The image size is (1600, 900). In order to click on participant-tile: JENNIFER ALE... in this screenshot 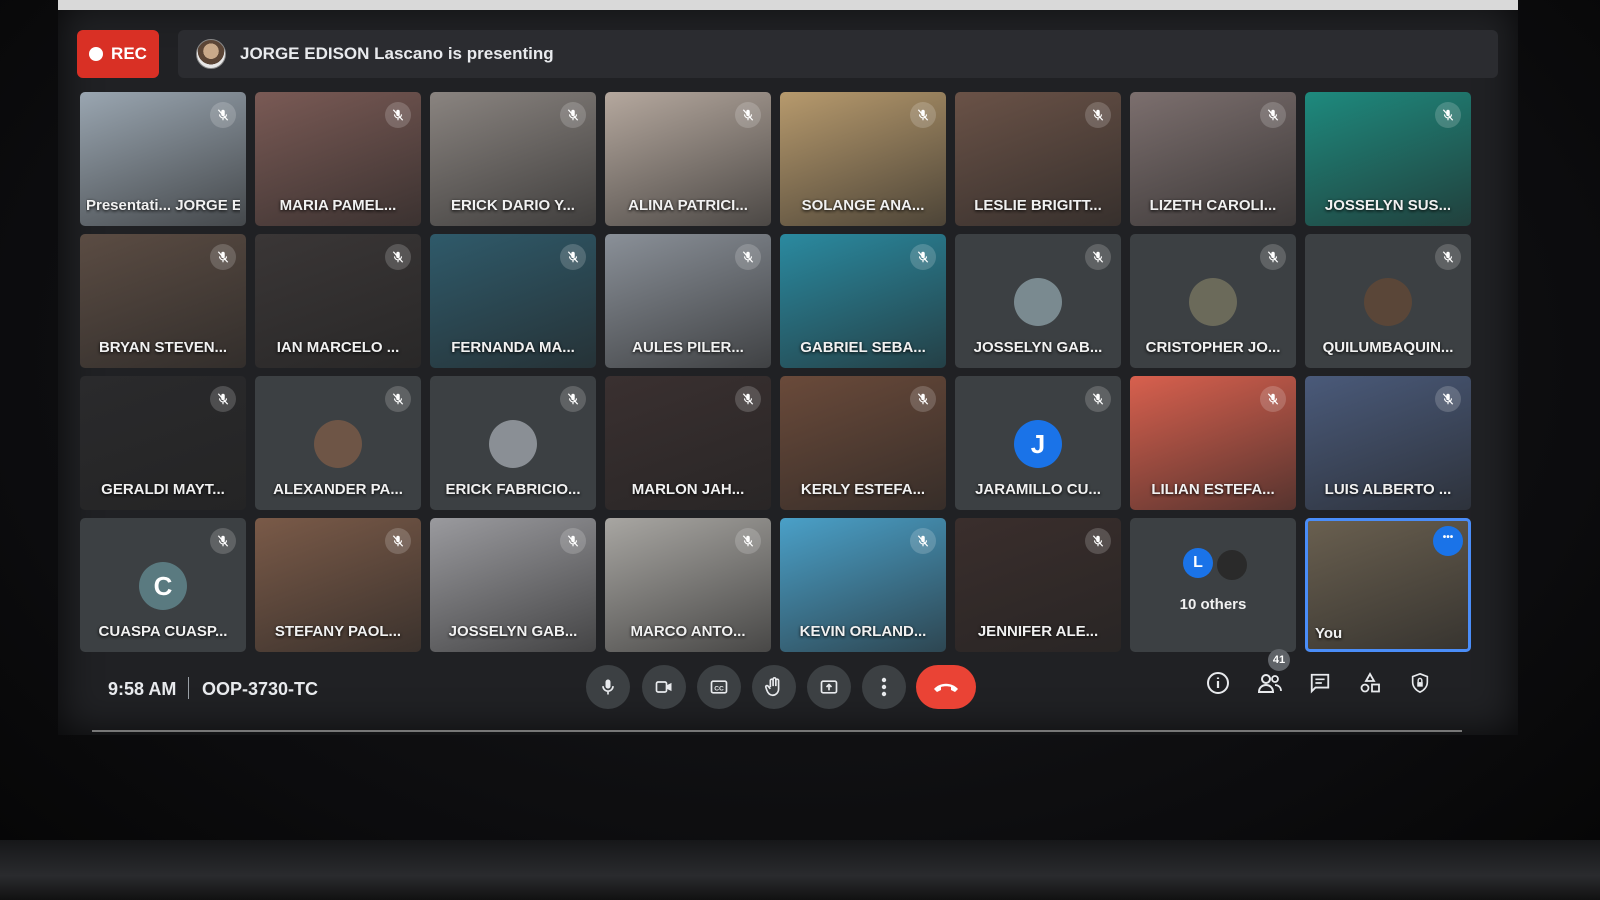, I will do `click(1038, 585)`.